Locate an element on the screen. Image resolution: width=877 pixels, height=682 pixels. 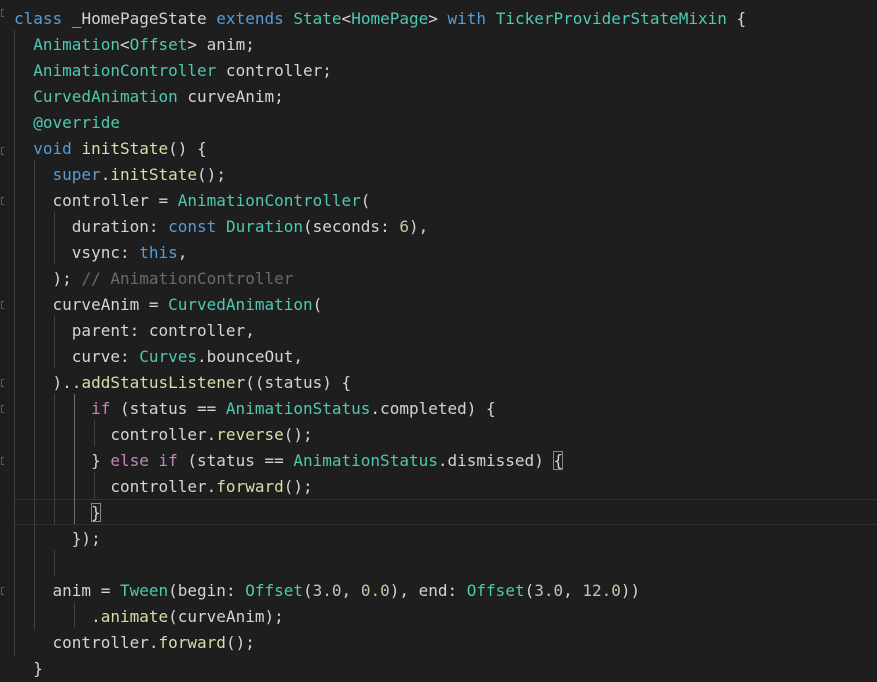
code-token: 12.0 is located at coordinates (601, 590).